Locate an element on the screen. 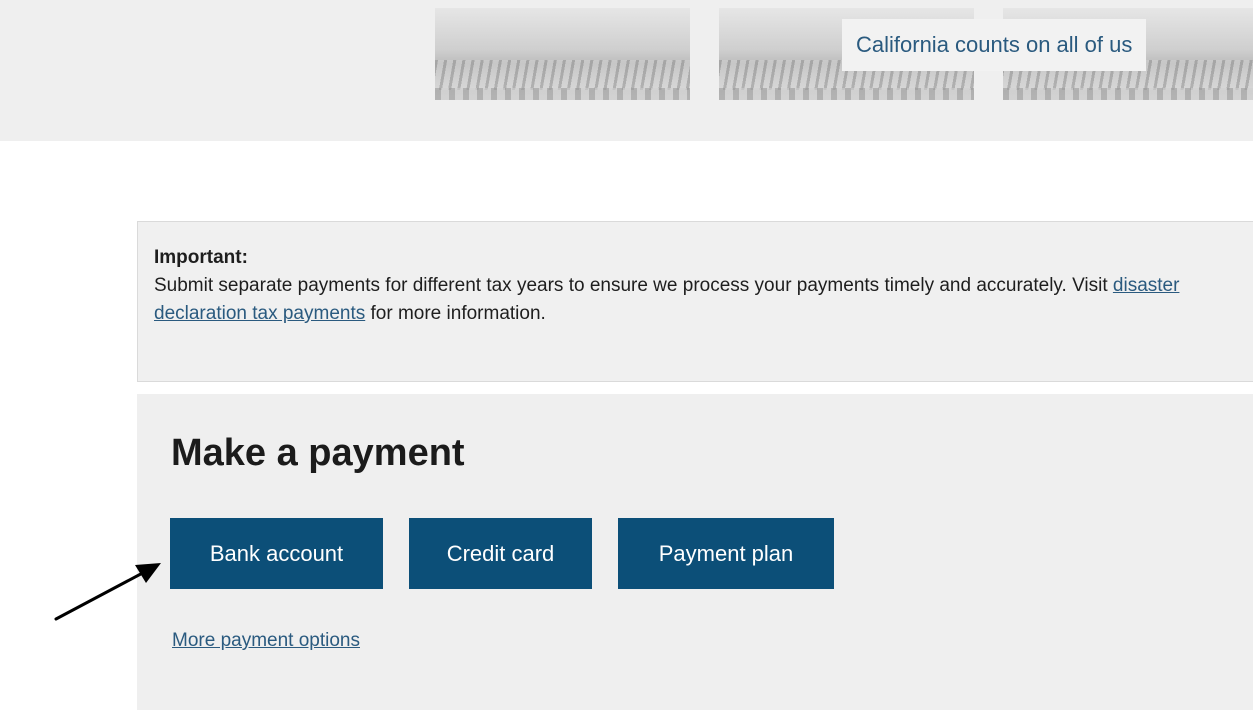  bank-account-button: Bank account is located at coordinates (276, 553).